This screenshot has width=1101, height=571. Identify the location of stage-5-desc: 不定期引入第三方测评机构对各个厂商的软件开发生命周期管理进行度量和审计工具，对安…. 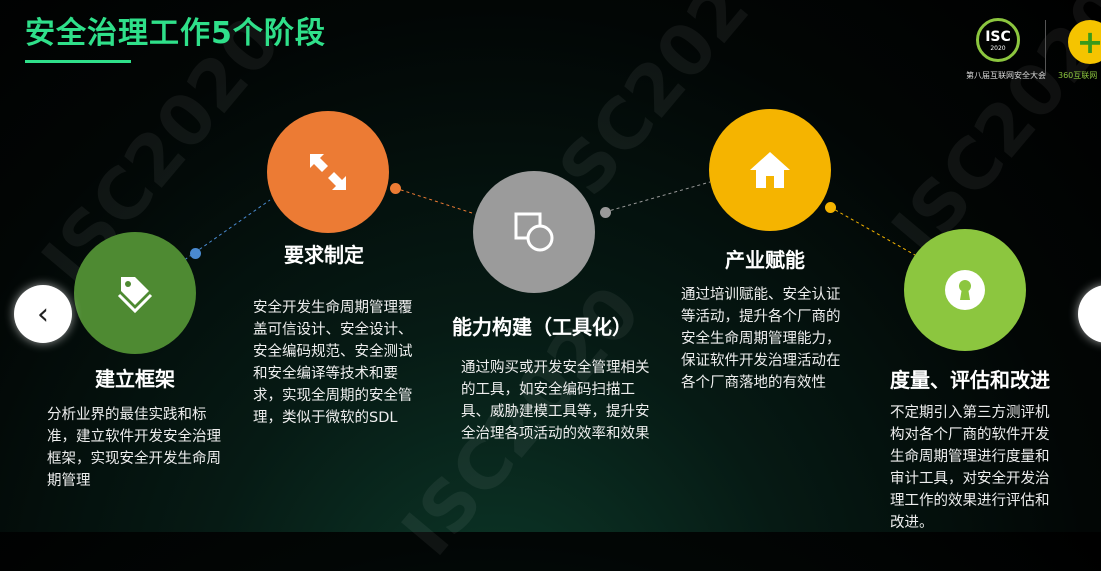
(970, 468).